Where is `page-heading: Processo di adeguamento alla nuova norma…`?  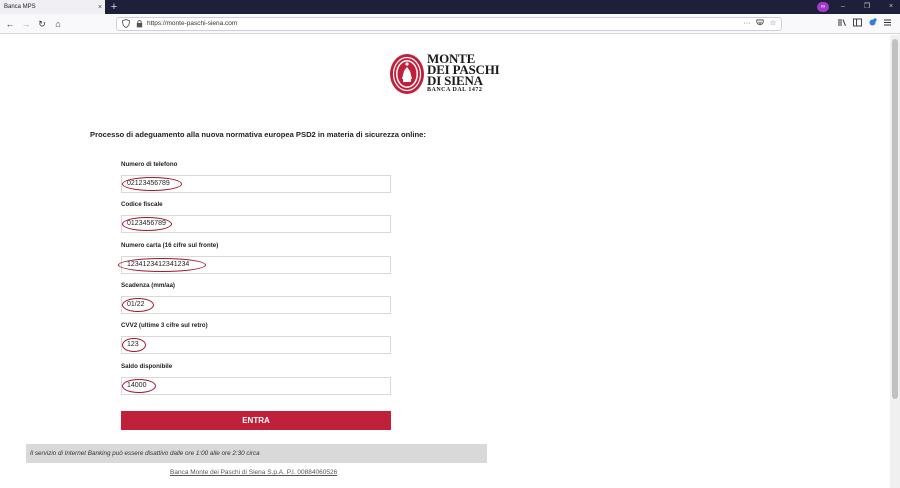
page-heading: Processo di adeguamento alla nuova norma… is located at coordinates (258, 134).